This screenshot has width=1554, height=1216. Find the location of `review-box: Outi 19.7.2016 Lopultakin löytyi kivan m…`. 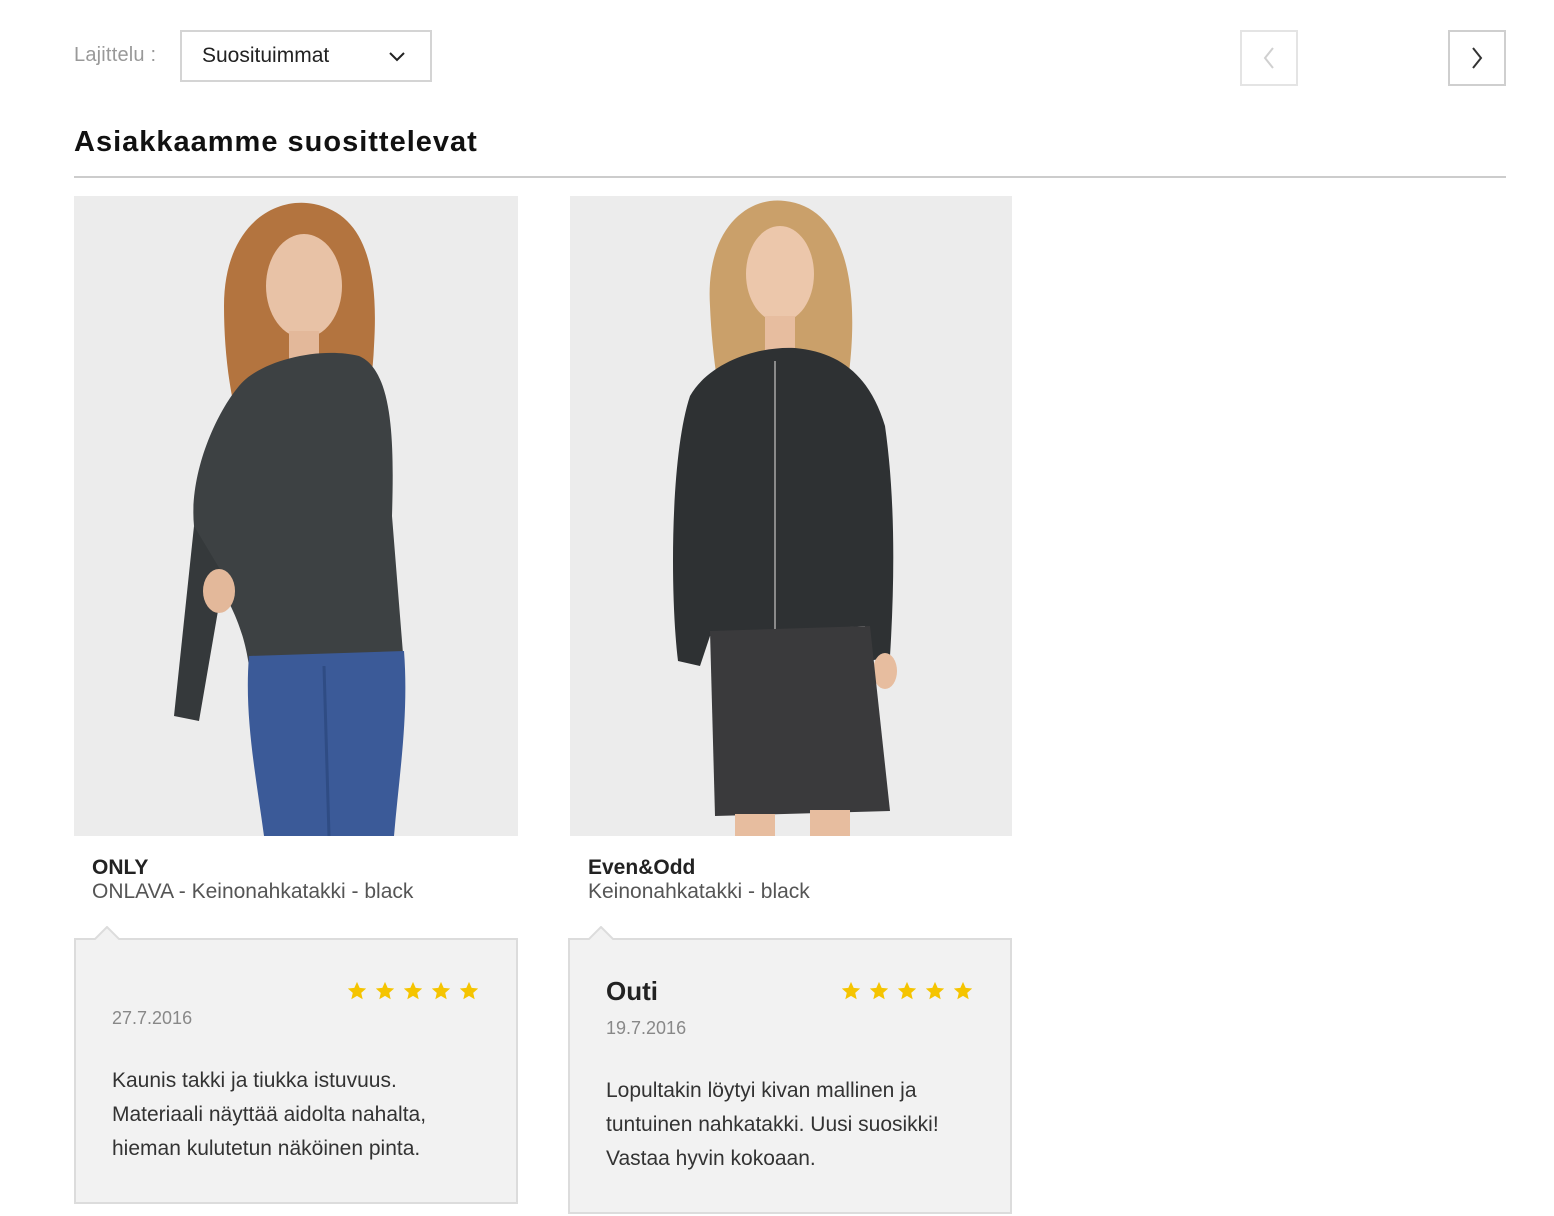

review-box: Outi 19.7.2016 Lopultakin löytyi kivan m… is located at coordinates (790, 1070).